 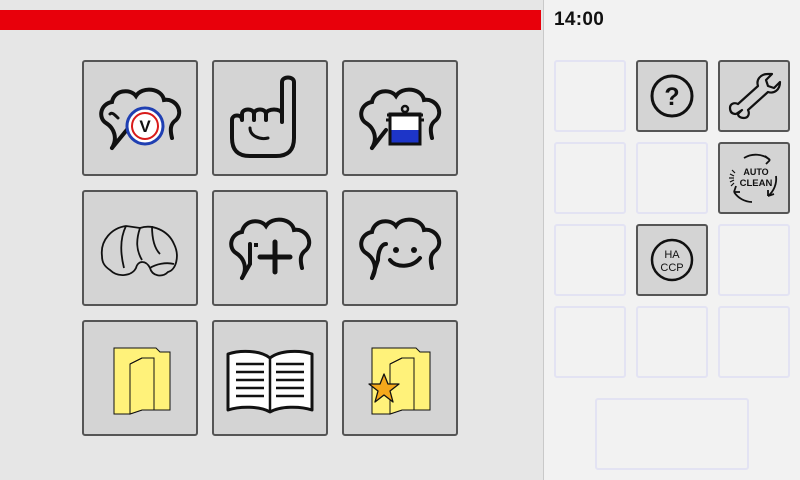 I want to click on chef-hat-plus-icon, so click(x=270, y=248).